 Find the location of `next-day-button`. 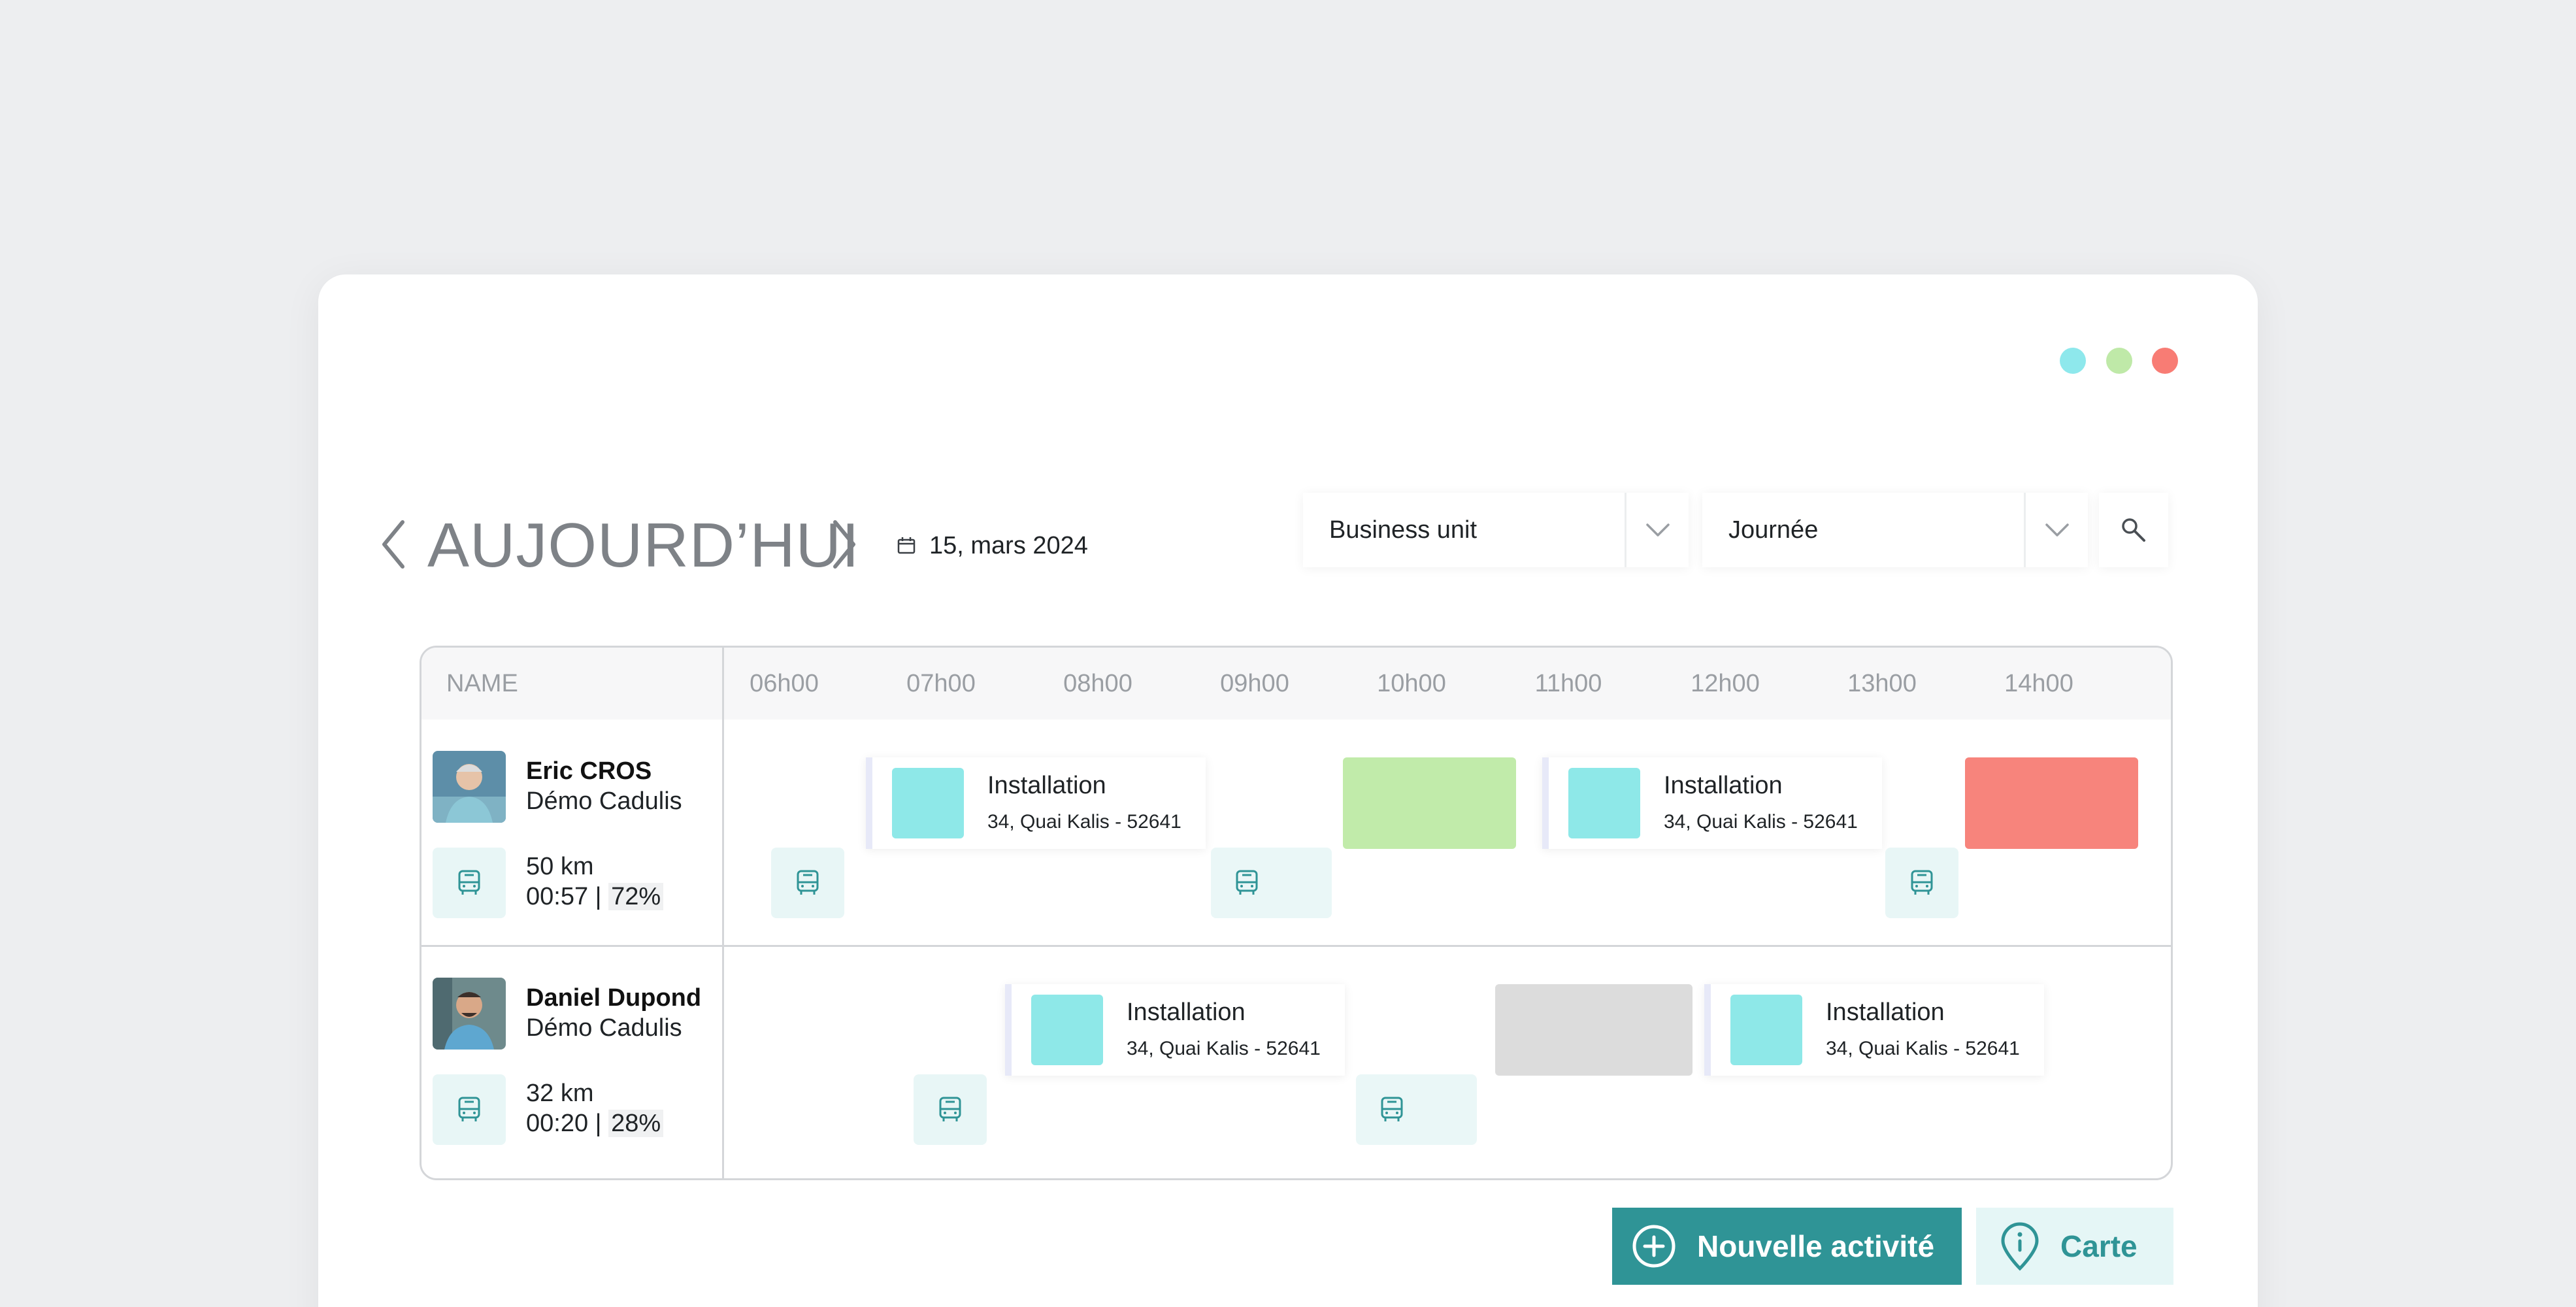

next-day-button is located at coordinates (844, 544).